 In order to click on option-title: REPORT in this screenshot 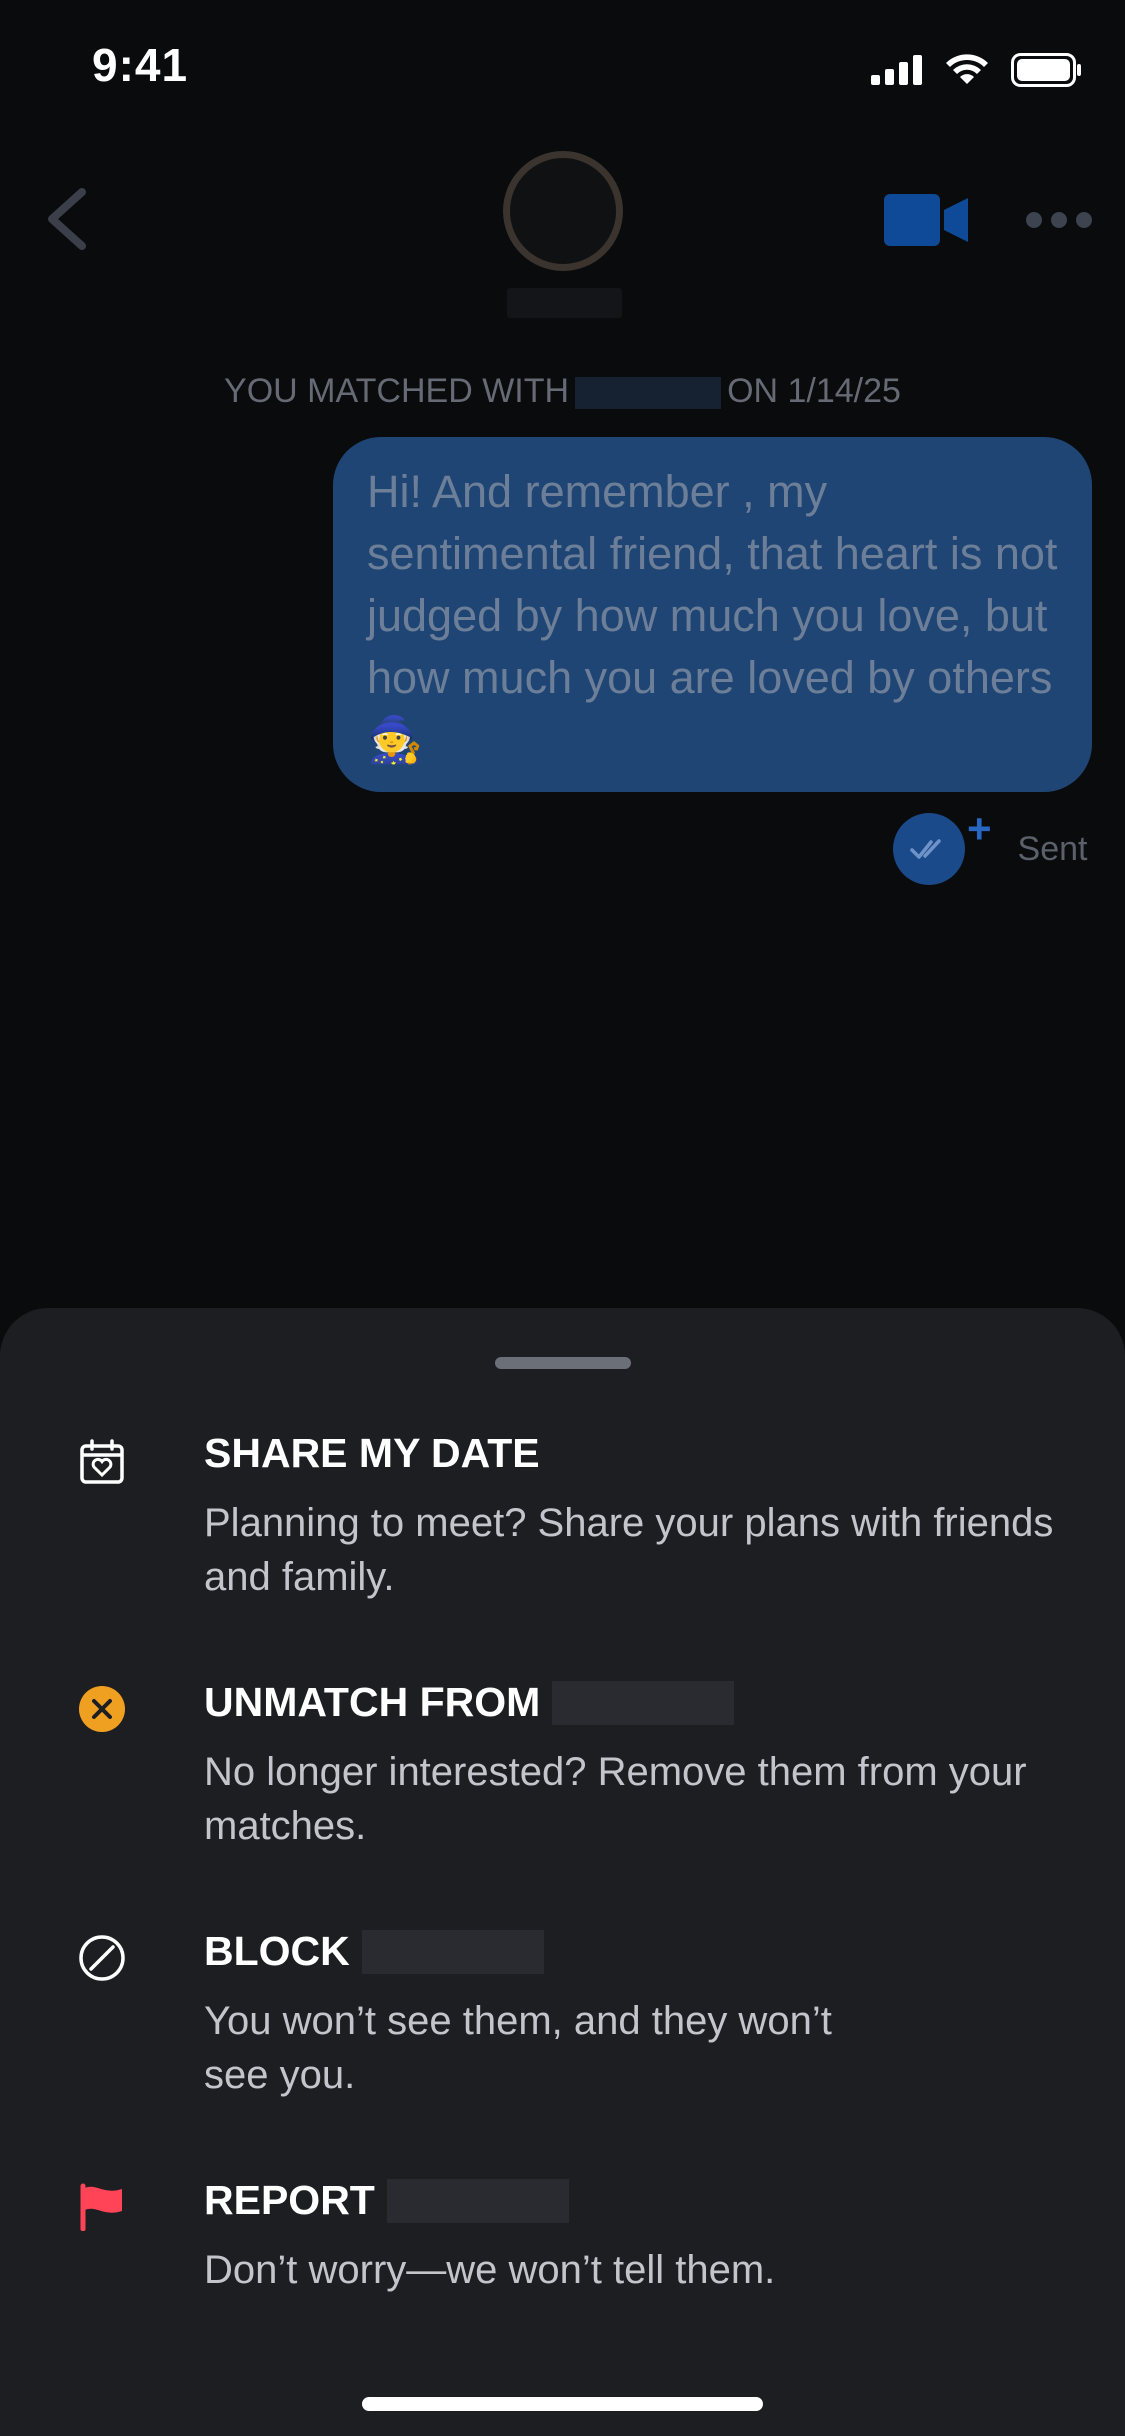, I will do `click(386, 2200)`.